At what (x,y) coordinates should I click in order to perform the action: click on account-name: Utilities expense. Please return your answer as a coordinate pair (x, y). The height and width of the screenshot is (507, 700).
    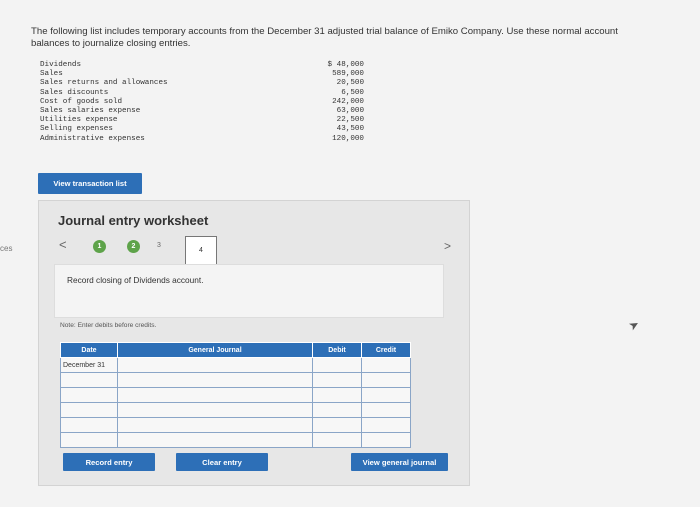
    Looking at the image, I should click on (79, 120).